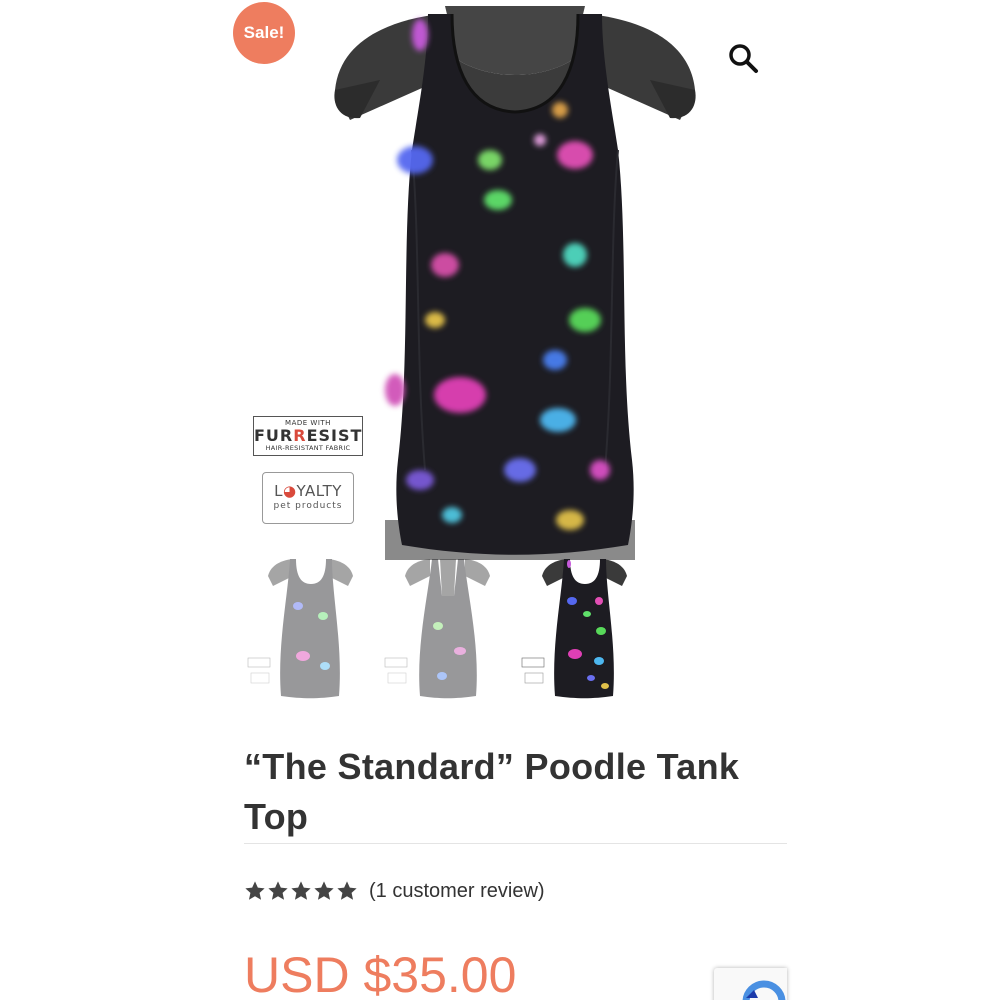 The width and height of the screenshot is (1000, 1000). Describe the element at coordinates (515, 843) in the screenshot. I see `title-divider` at that location.